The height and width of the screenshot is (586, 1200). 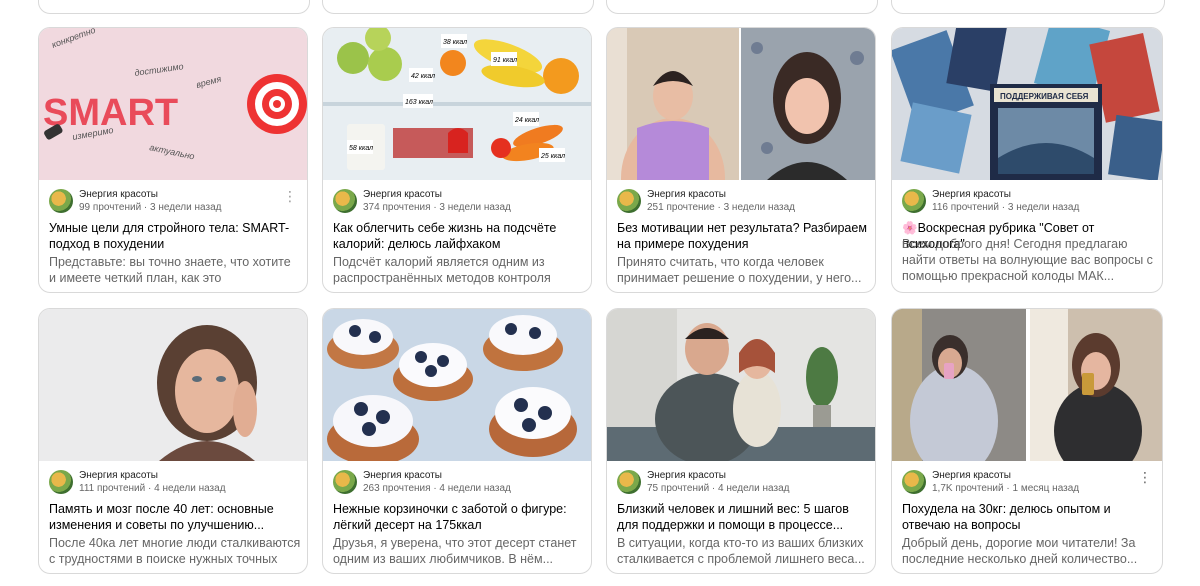 What do you see at coordinates (437, 488) in the screenshot?
I see `article-stats: 263 прочтения · 4 недели назад` at bounding box center [437, 488].